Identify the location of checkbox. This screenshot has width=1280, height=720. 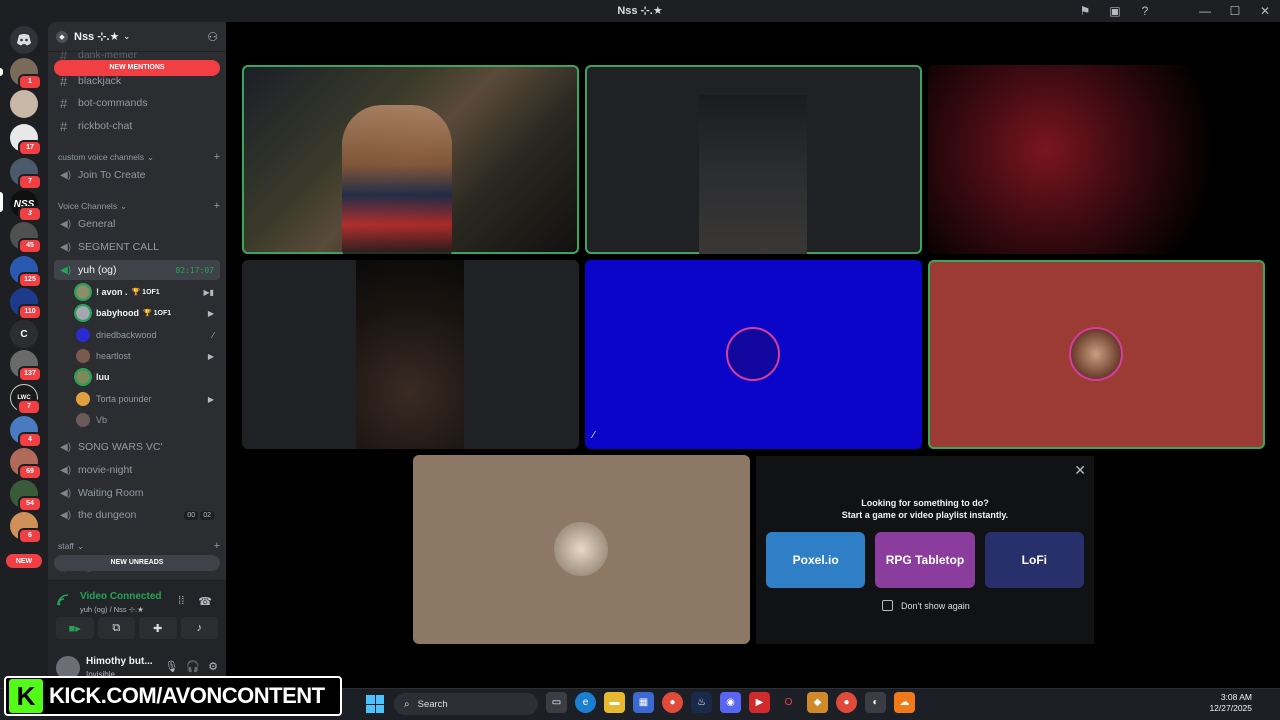
(887, 605).